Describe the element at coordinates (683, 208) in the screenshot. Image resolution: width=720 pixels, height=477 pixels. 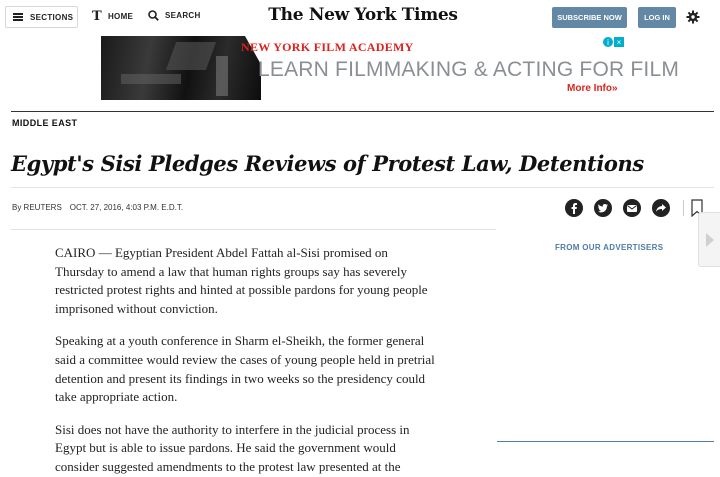
I see `share-divider` at that location.